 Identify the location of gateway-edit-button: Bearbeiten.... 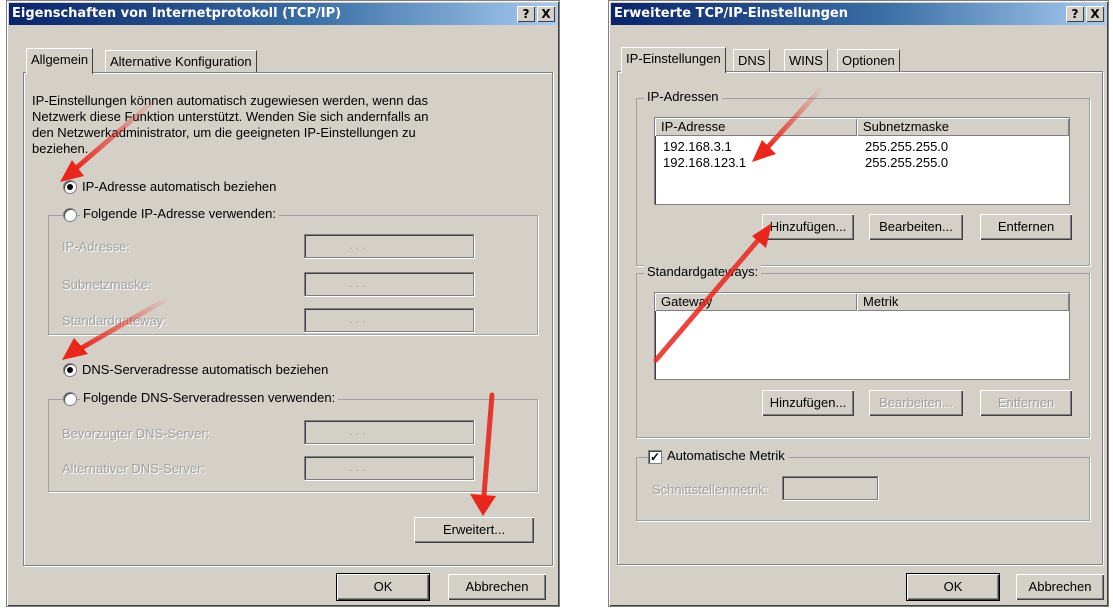
(916, 403).